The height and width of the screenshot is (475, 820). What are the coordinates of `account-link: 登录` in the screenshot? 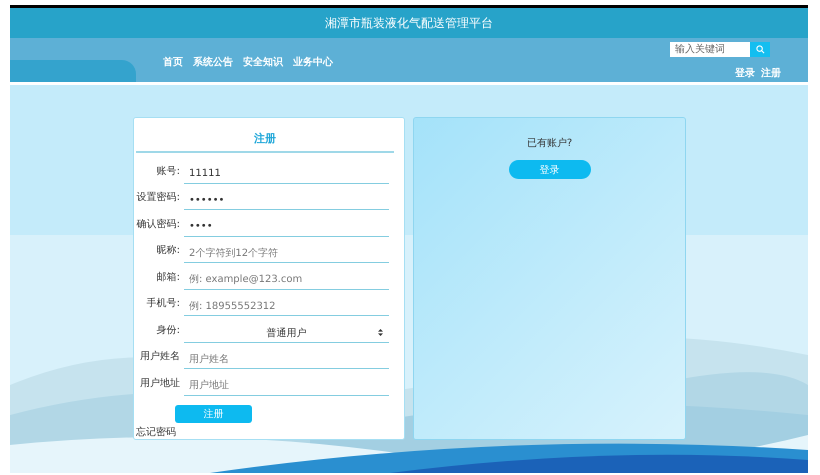 It's located at (745, 73).